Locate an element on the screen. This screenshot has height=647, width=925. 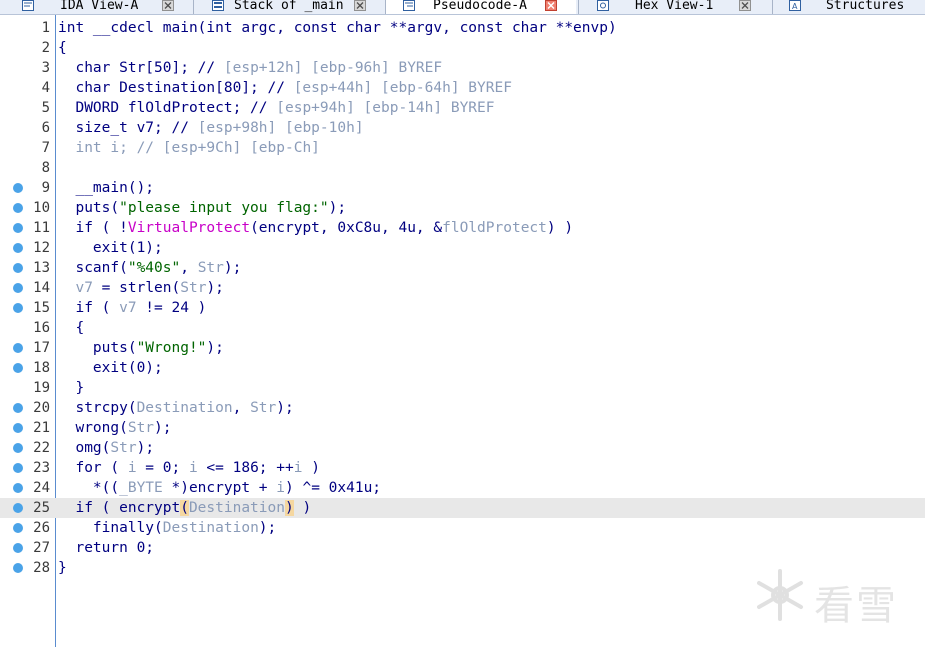
code-line: 26 finally(Destination); is located at coordinates (462, 528).